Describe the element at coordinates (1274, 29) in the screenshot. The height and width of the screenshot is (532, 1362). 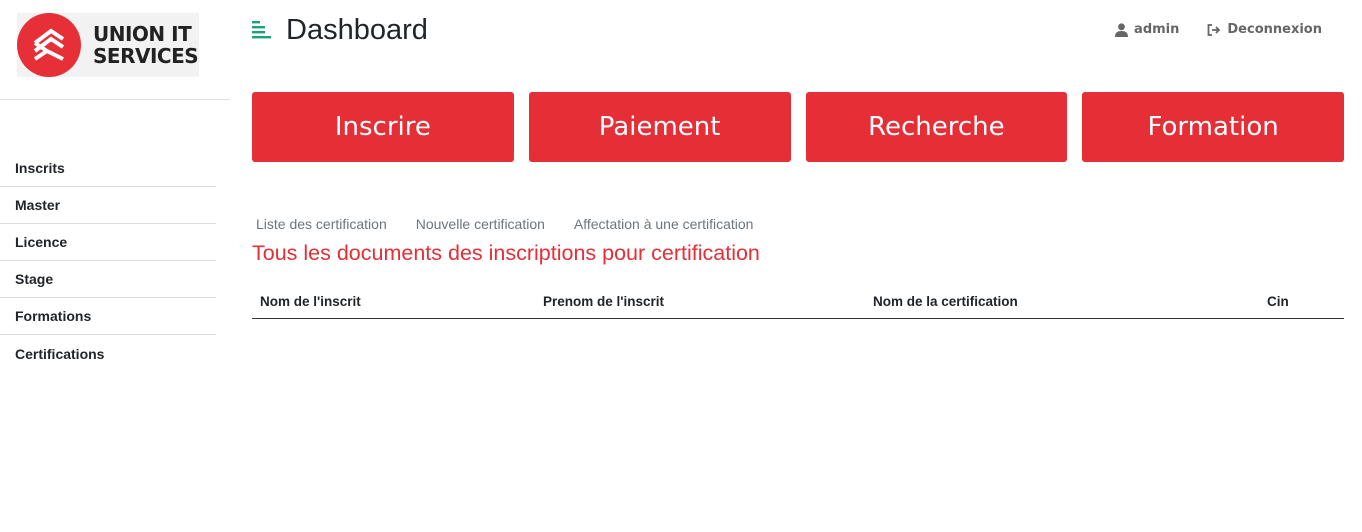
I see `logout-label: Deconnexion` at that location.